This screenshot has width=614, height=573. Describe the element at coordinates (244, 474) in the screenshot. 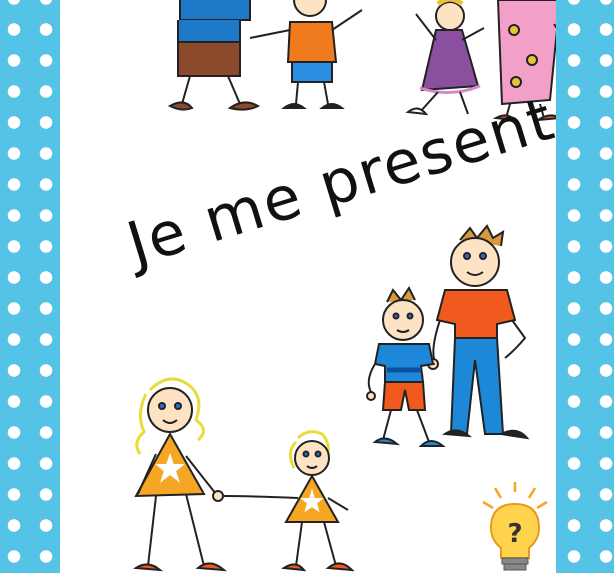

I see `mother-daughter-illustration` at that location.